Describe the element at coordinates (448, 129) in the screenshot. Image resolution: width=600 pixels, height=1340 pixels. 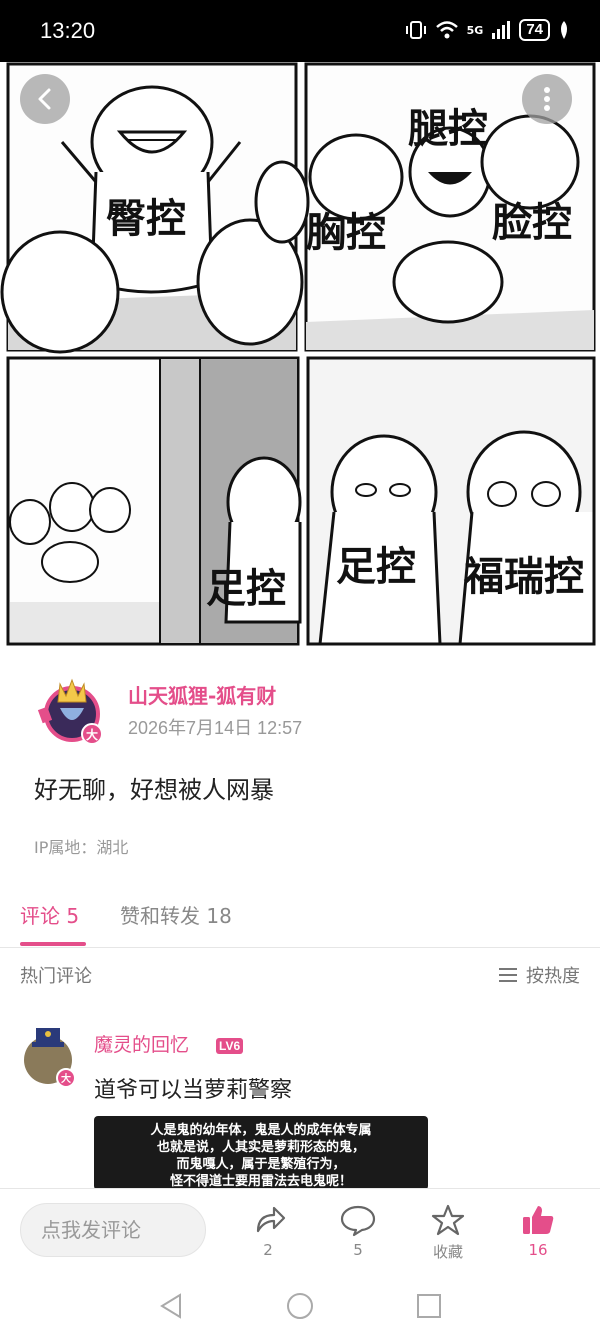
I see `panel-label-2: 腿控` at that location.